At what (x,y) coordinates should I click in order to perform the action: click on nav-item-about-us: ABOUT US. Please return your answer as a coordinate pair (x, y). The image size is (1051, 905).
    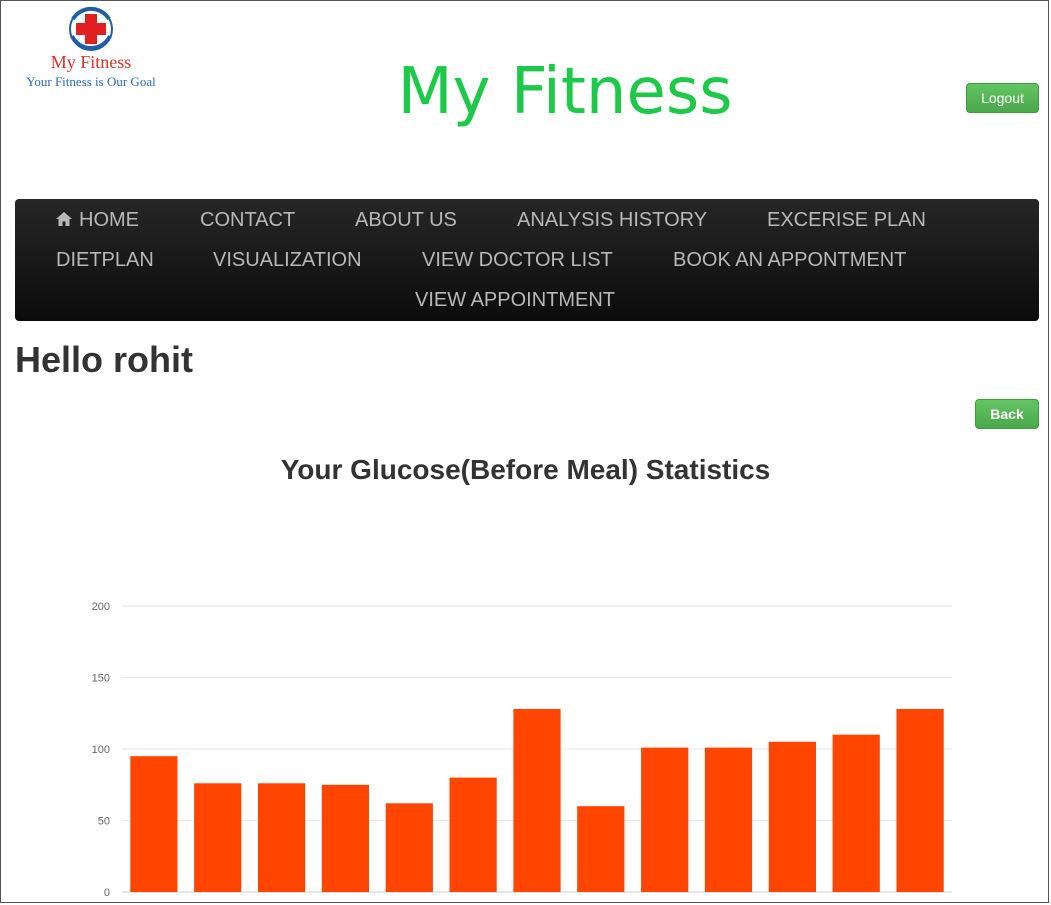
    Looking at the image, I should click on (406, 220).